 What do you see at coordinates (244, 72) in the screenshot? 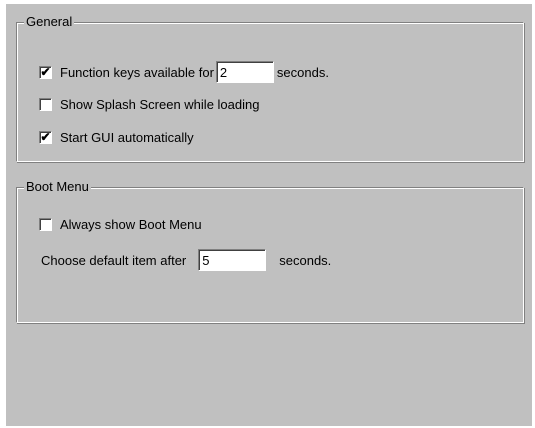
I see `function-keys-seconds-input` at bounding box center [244, 72].